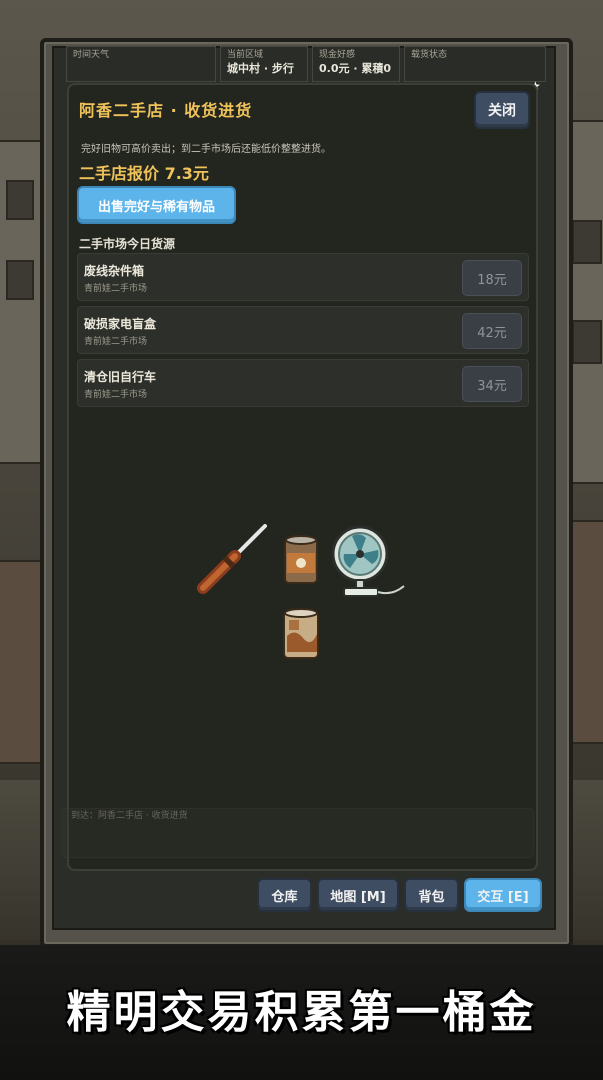  What do you see at coordinates (231, 562) in the screenshot?
I see `screwdriver-icon` at bounding box center [231, 562].